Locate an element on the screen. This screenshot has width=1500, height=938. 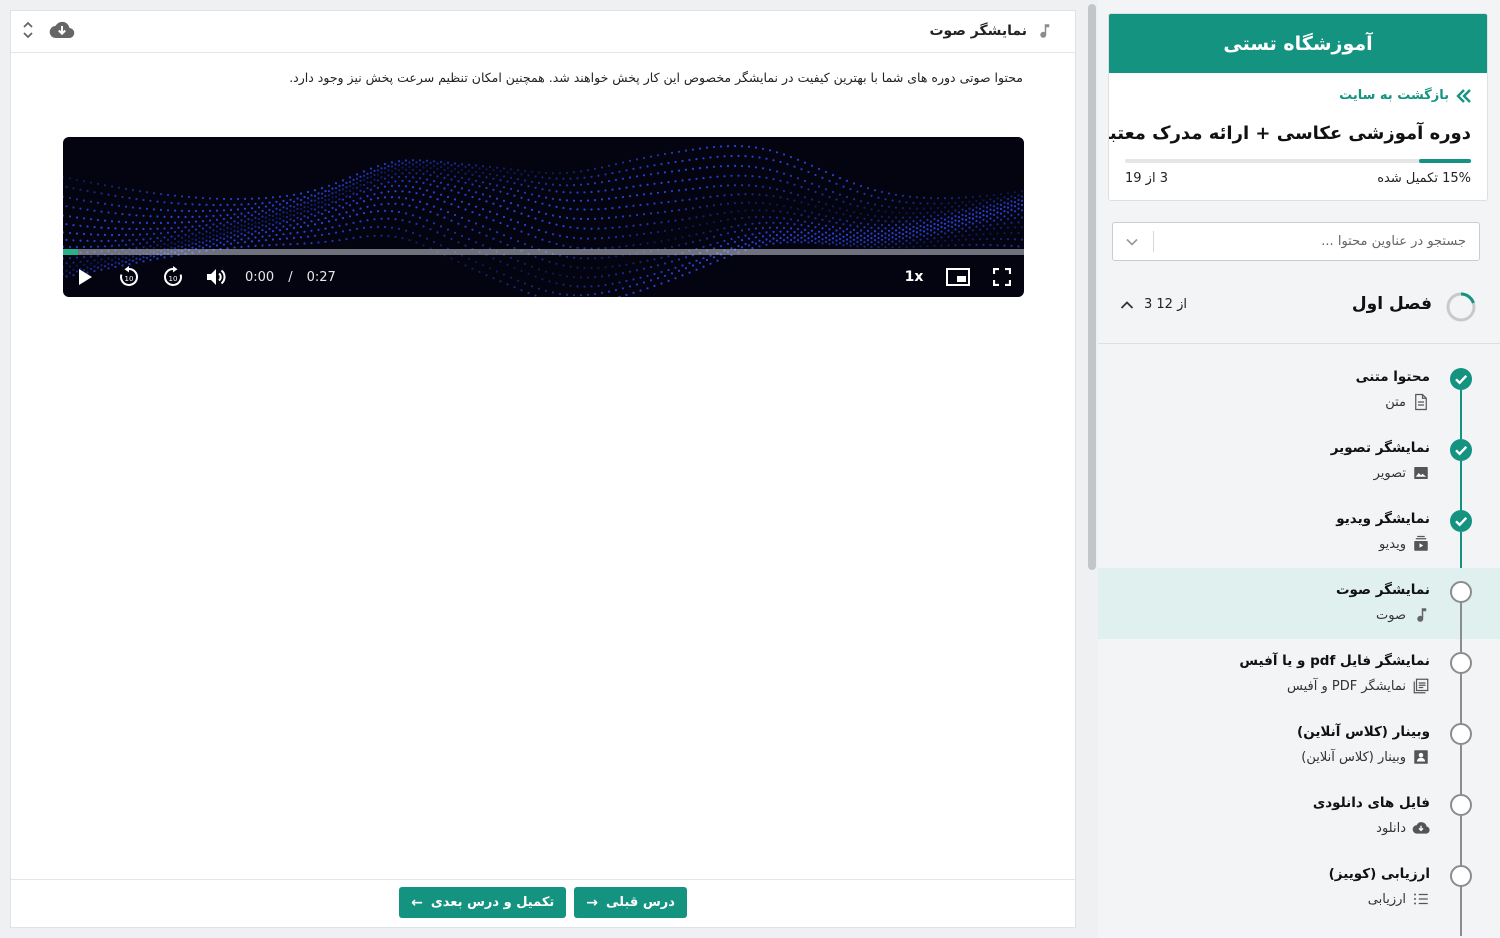
fullscreen-button is located at coordinates (1002, 277).